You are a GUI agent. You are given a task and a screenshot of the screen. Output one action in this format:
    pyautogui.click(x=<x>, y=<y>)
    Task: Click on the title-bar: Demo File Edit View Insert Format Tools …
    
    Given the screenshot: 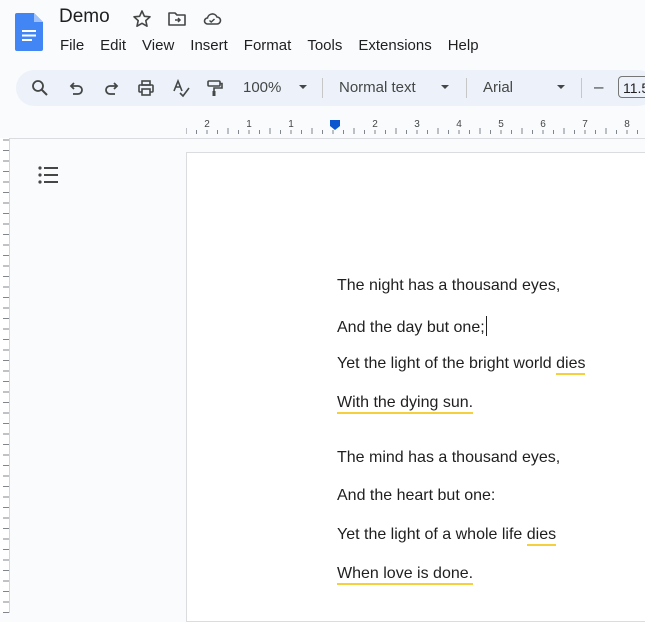 What is the action you would take?
    pyautogui.click(x=322, y=33)
    